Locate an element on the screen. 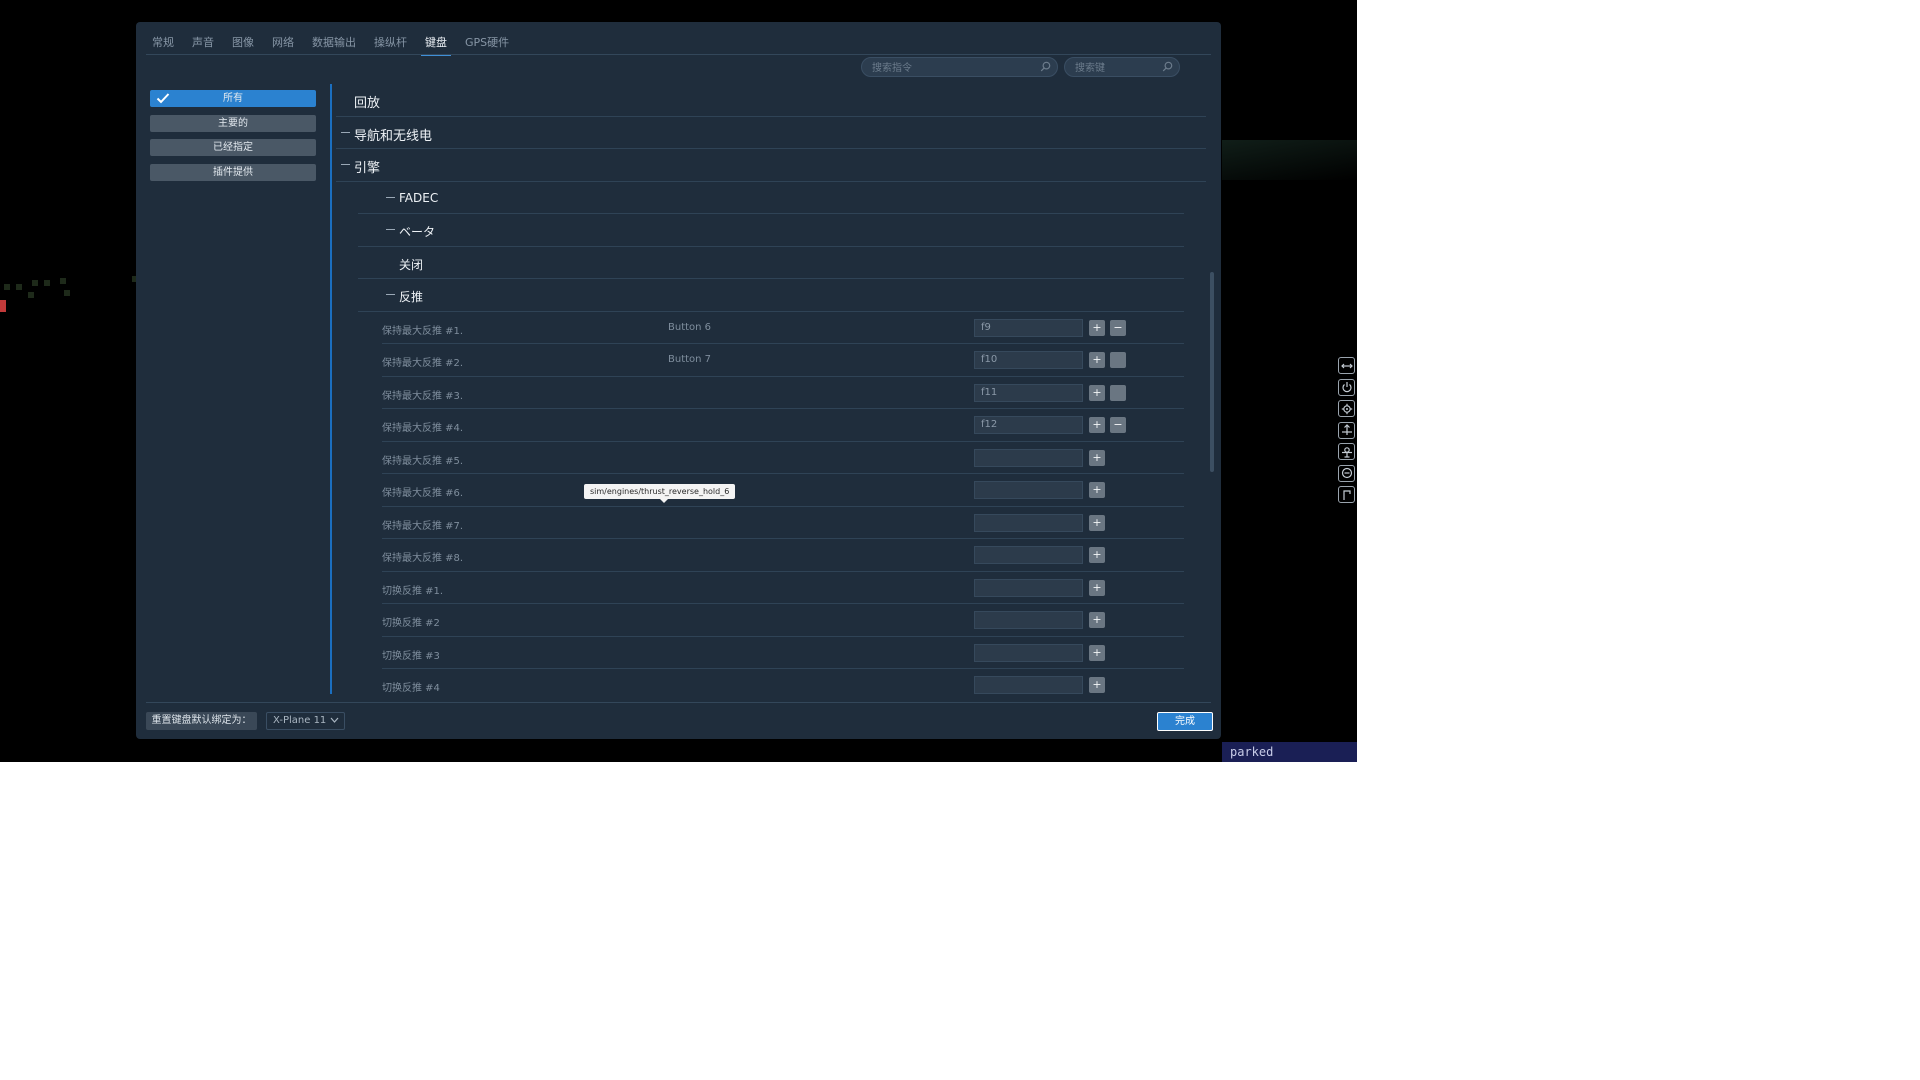  filter-assigned-button: 已经指定 is located at coordinates (233, 147).